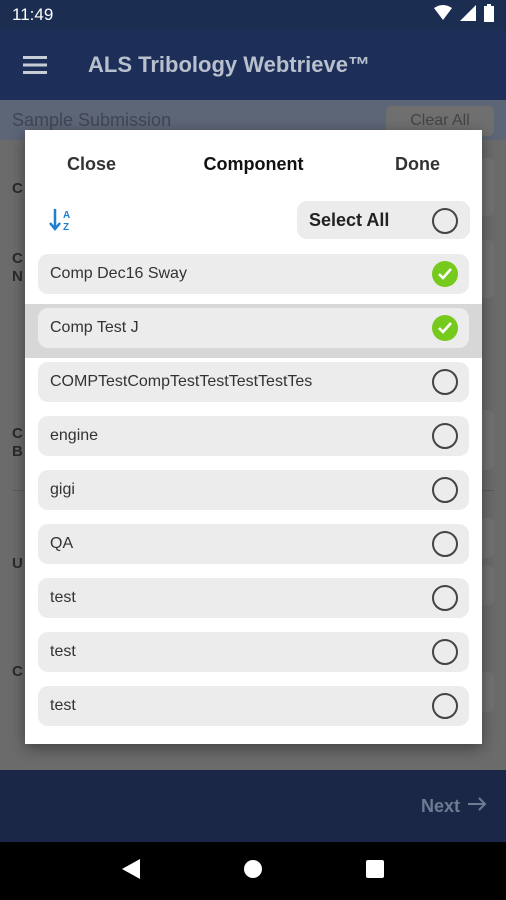  What do you see at coordinates (118, 273) in the screenshot?
I see `list-item-label: Comp Dec16 Sway` at bounding box center [118, 273].